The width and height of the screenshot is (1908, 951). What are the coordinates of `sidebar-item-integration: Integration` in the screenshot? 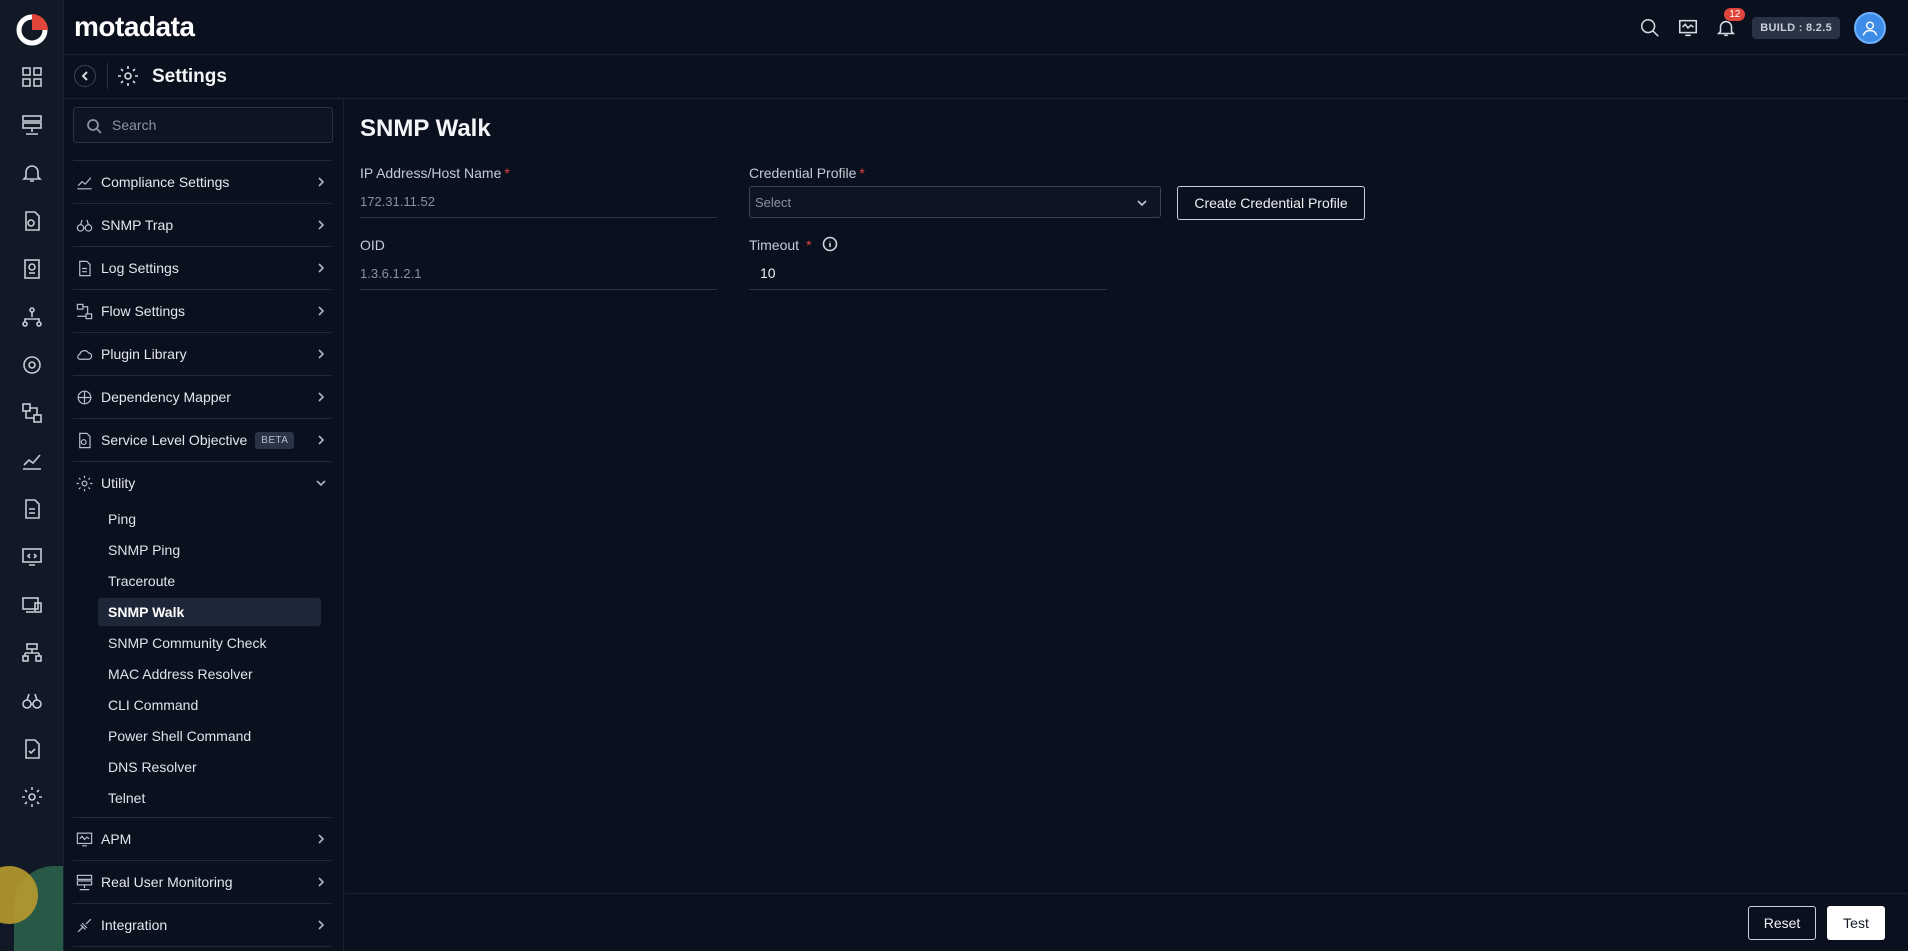 It's located at (202, 925).